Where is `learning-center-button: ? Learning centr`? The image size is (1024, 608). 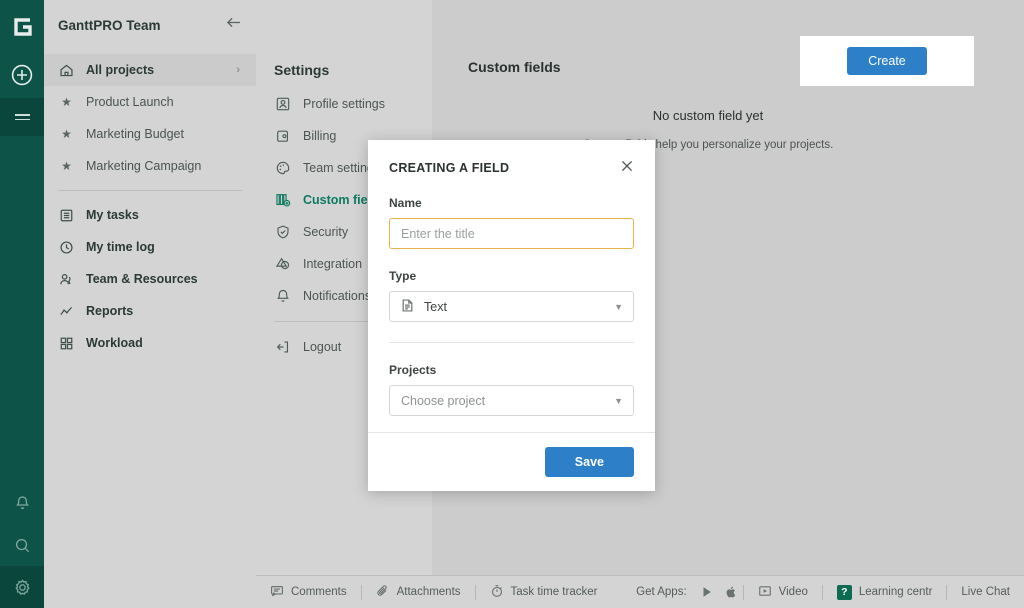
learning-center-button: ? Learning centr is located at coordinates (885, 592).